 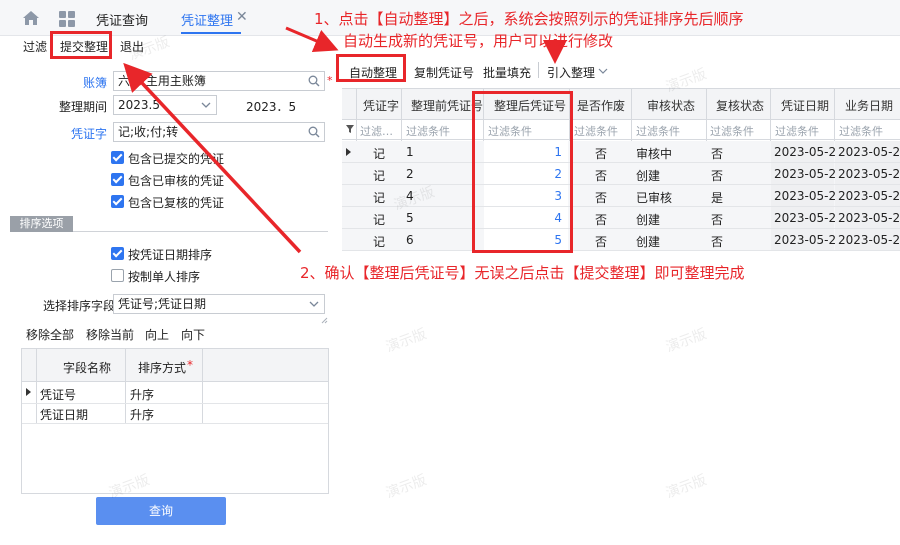 I want to click on filter-button: 过滤, so click(x=35, y=46).